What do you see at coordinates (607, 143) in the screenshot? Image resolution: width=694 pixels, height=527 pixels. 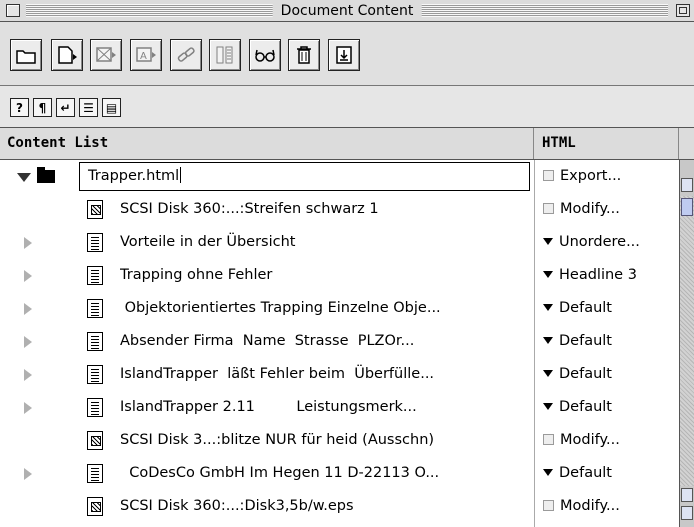 I see `html-column-header: HTML` at bounding box center [607, 143].